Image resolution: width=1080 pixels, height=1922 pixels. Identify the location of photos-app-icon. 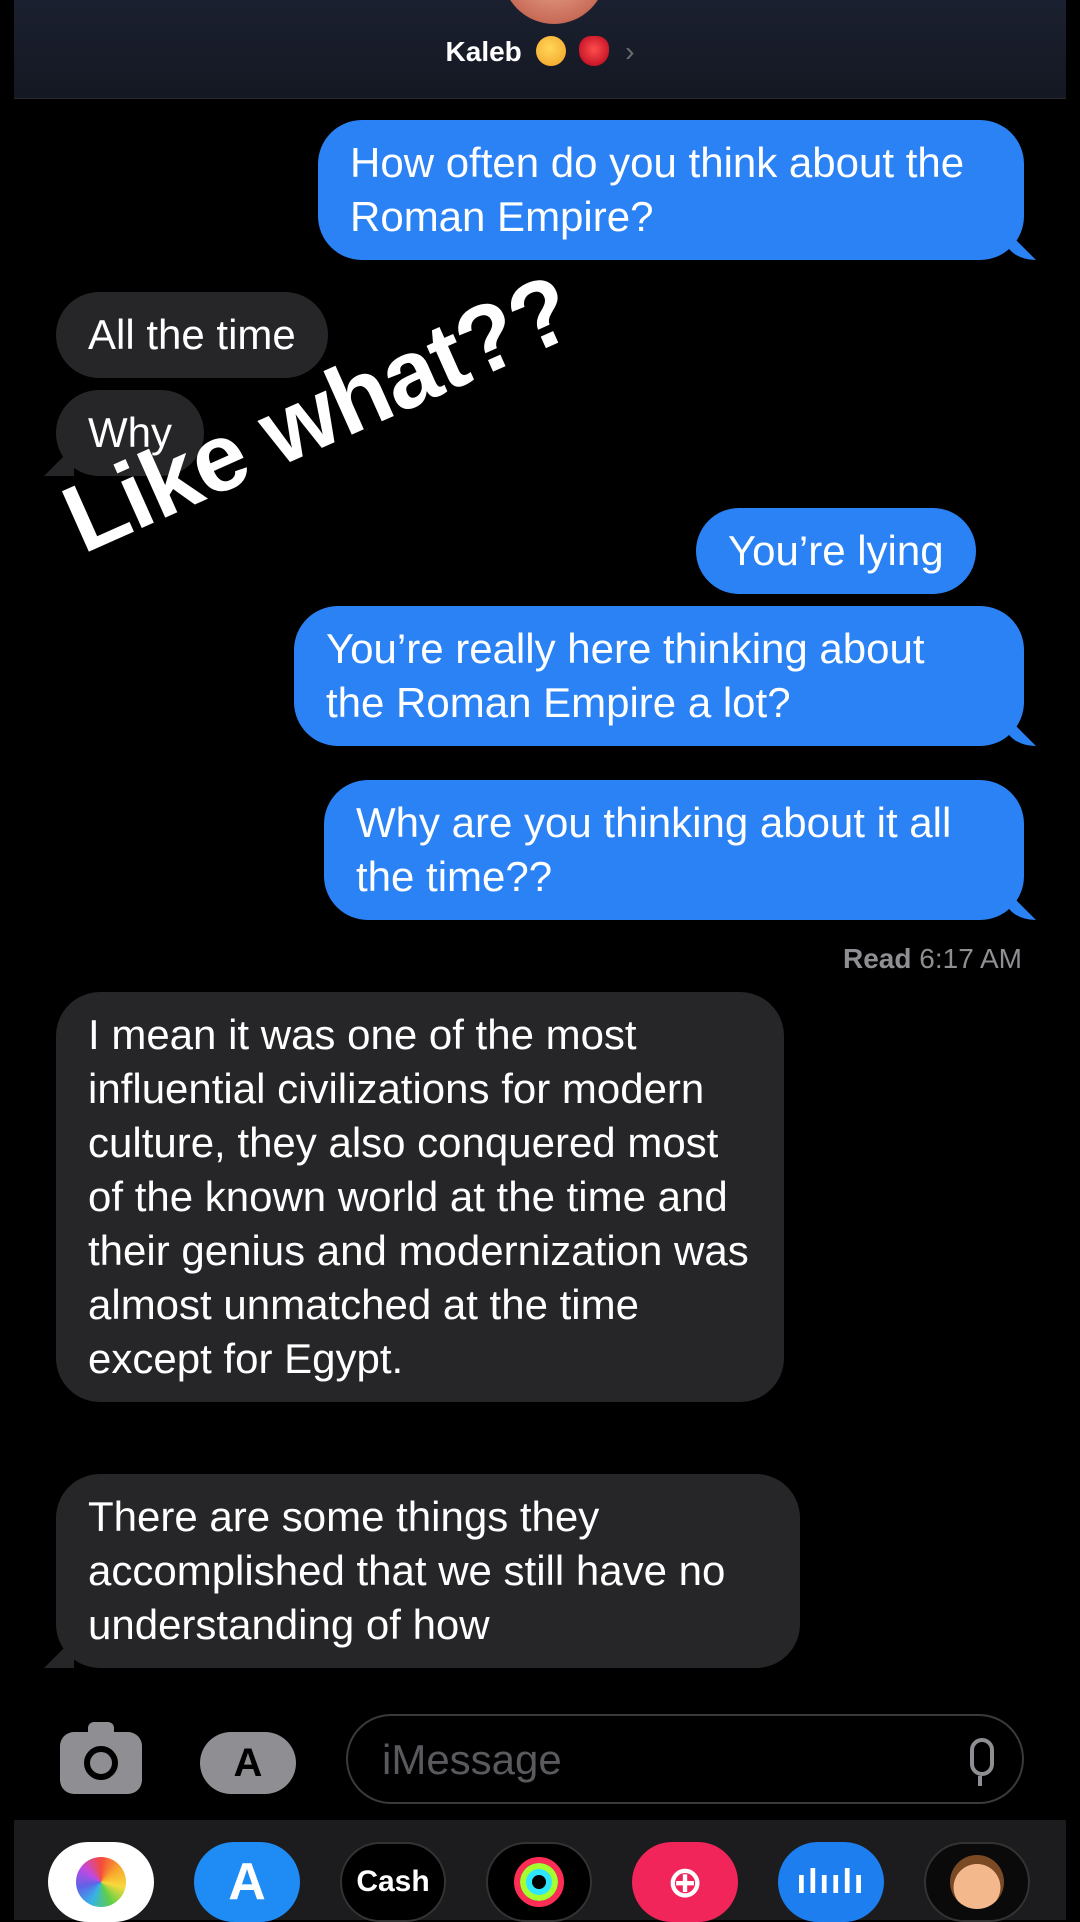
(101, 1882).